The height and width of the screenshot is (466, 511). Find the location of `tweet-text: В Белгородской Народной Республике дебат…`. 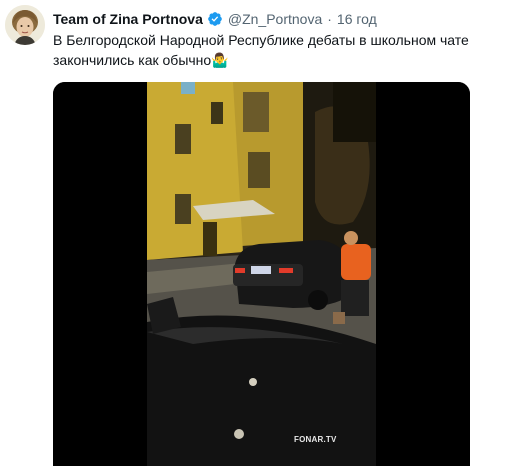

tweet-text: В Белгородской Народной Республике дебат… is located at coordinates (277, 50).